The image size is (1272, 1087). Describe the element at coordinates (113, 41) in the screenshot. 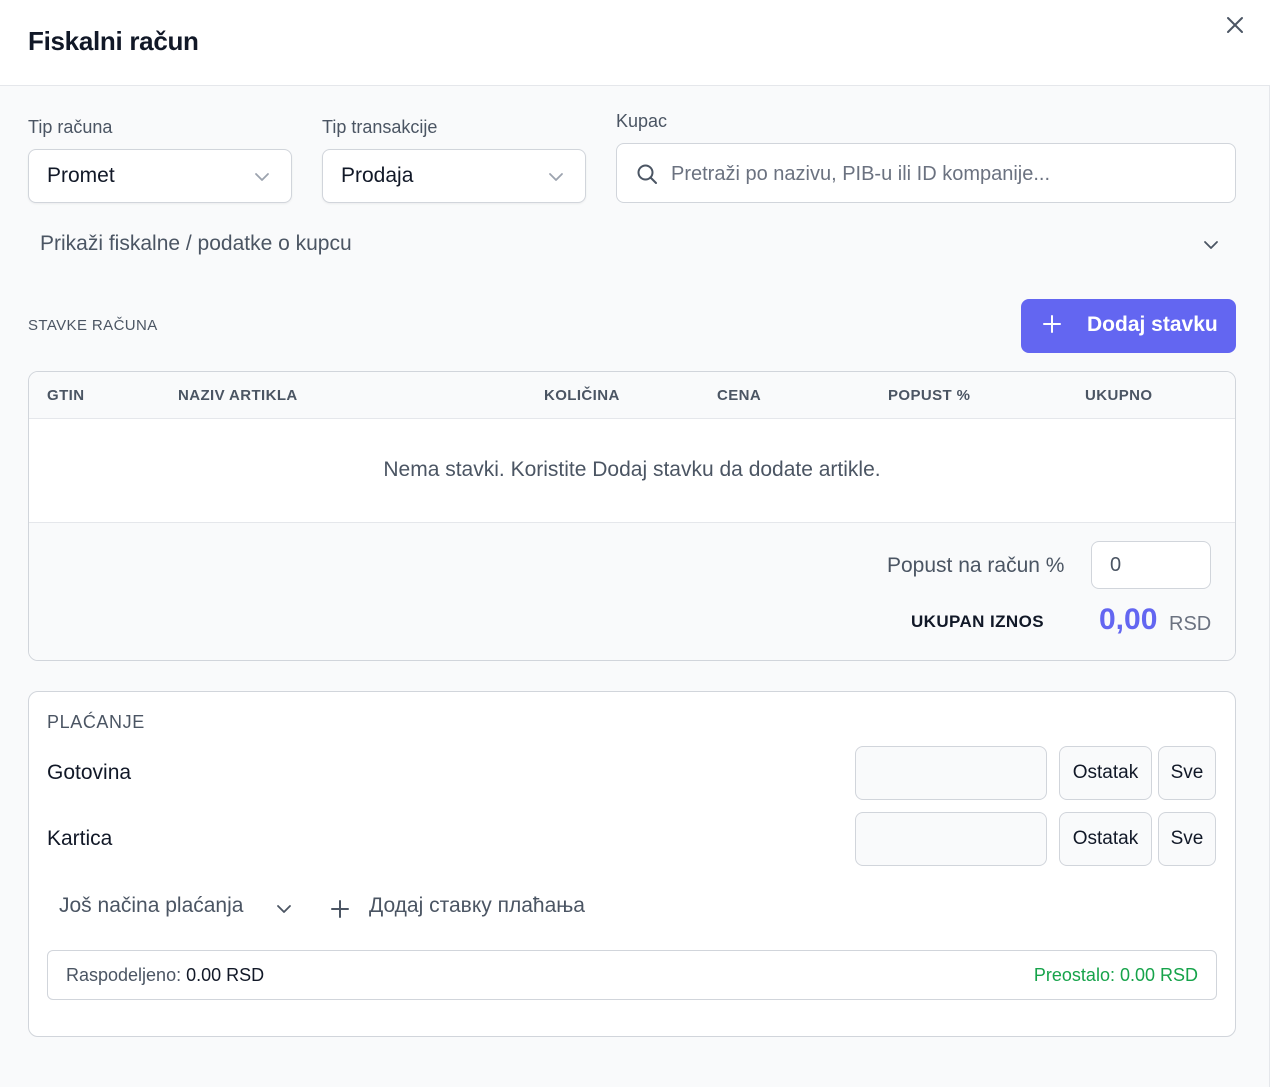

I see `dialog-title: Fiskalni račun` at that location.